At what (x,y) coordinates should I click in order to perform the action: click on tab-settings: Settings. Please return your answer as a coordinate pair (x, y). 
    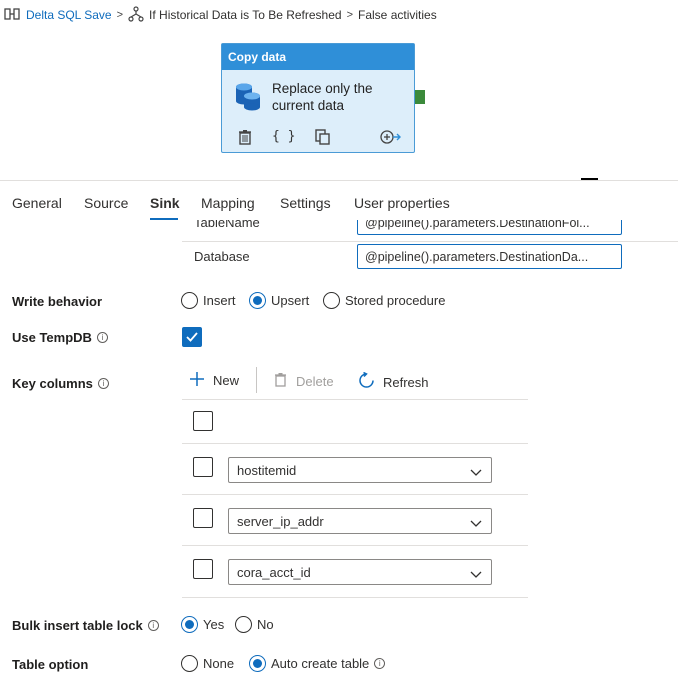
    Looking at the image, I should click on (305, 203).